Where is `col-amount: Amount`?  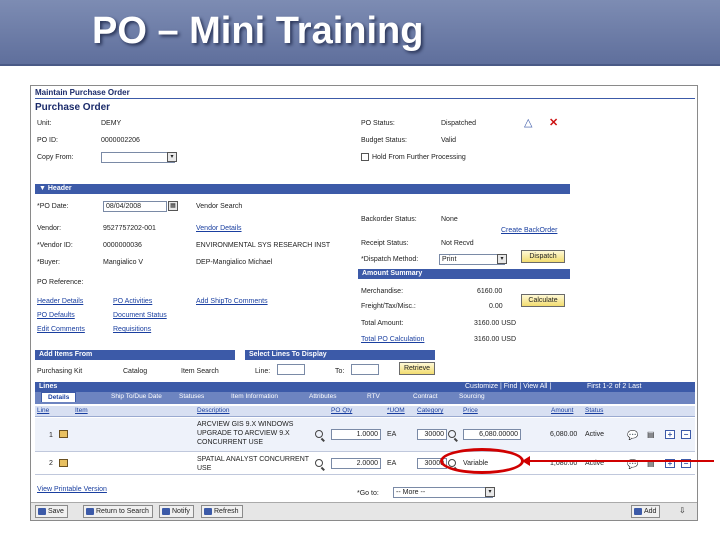 col-amount: Amount is located at coordinates (562, 410).